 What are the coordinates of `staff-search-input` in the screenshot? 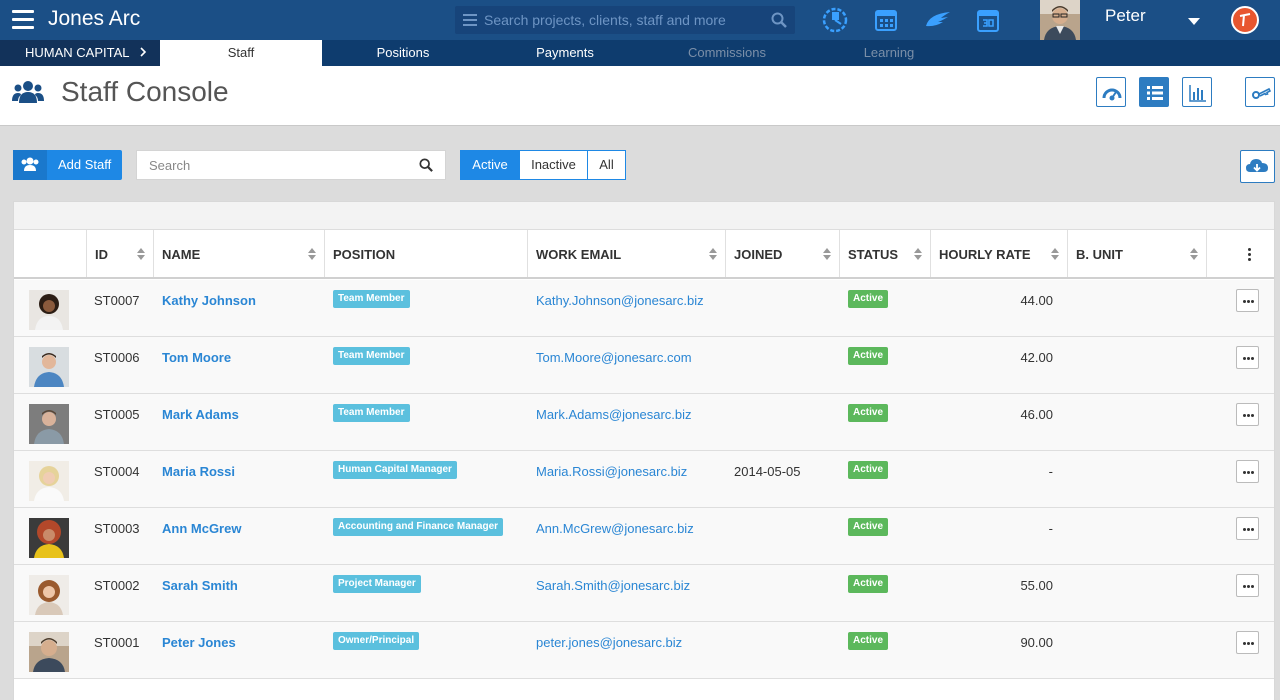 It's located at (279, 165).